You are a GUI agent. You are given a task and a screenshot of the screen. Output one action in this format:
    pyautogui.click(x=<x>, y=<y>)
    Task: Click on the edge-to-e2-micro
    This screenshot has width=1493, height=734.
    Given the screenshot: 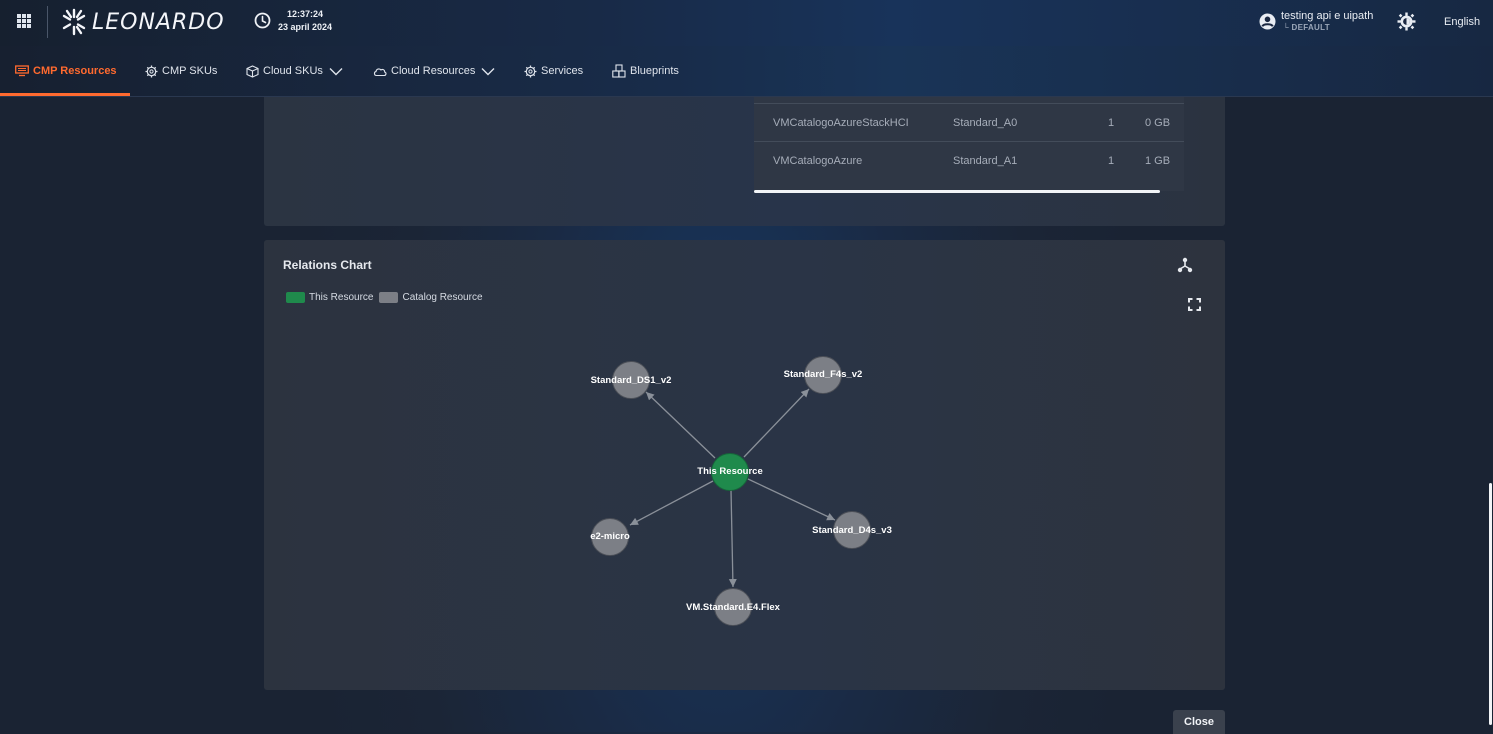 What is the action you would take?
    pyautogui.click(x=671, y=503)
    